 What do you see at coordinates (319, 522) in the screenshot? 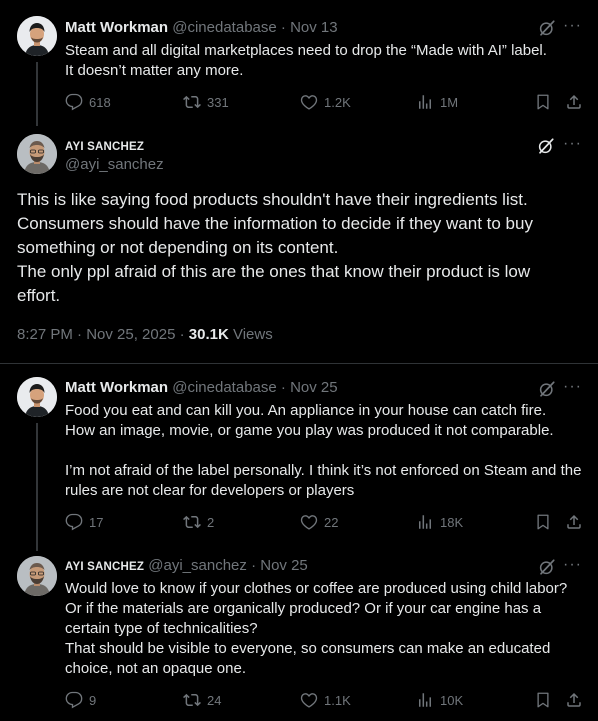
I see `like-button: 22` at bounding box center [319, 522].